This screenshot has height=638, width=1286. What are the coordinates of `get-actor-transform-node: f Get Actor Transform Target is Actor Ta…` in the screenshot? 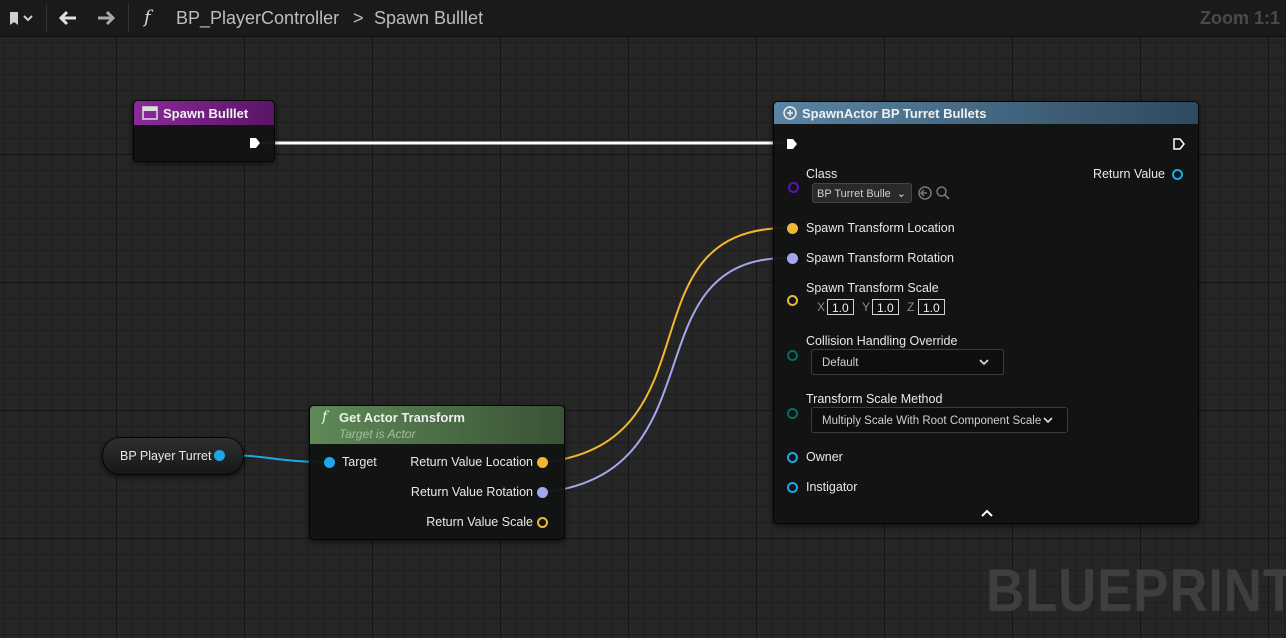 It's located at (437, 472).